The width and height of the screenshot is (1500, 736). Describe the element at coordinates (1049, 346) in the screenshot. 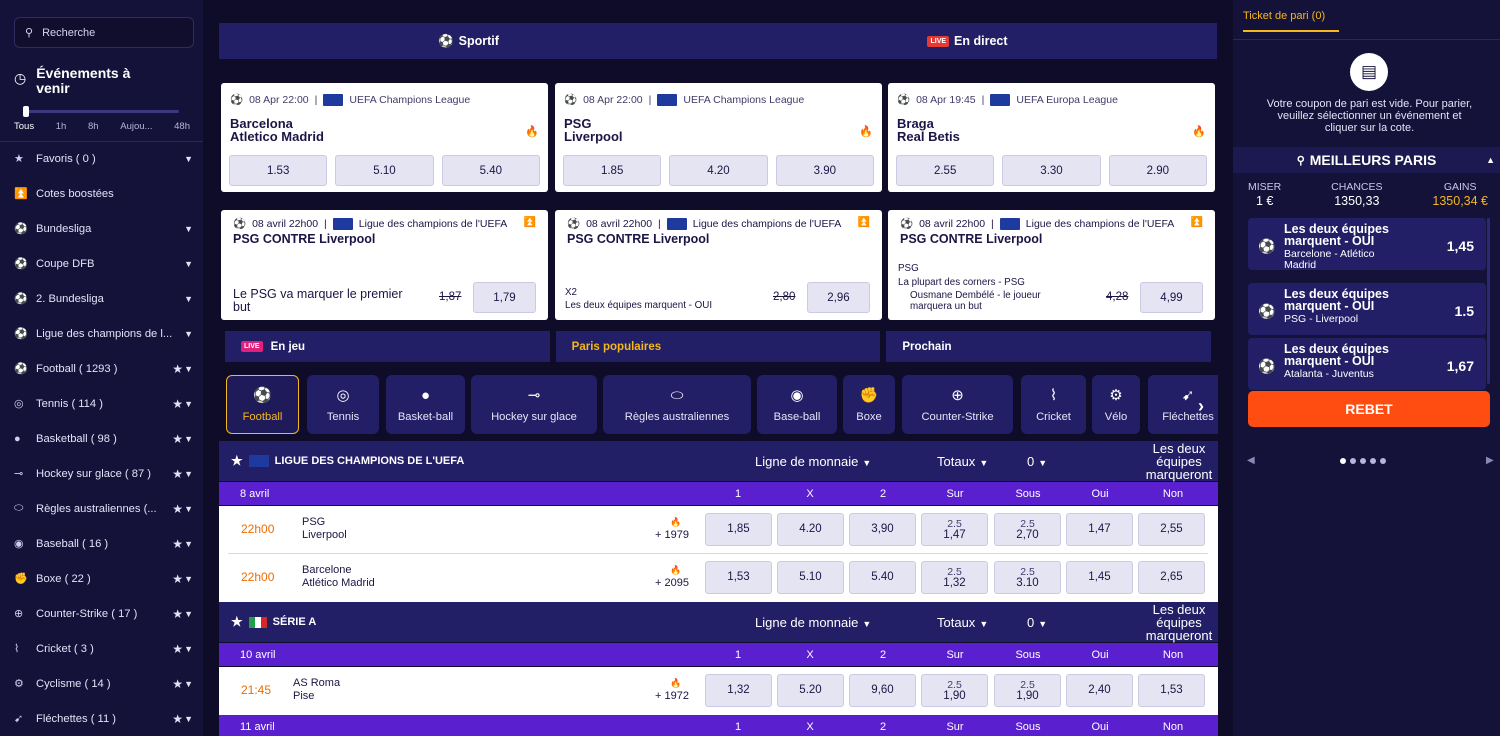

I see `tab-prochain: Prochain` at that location.